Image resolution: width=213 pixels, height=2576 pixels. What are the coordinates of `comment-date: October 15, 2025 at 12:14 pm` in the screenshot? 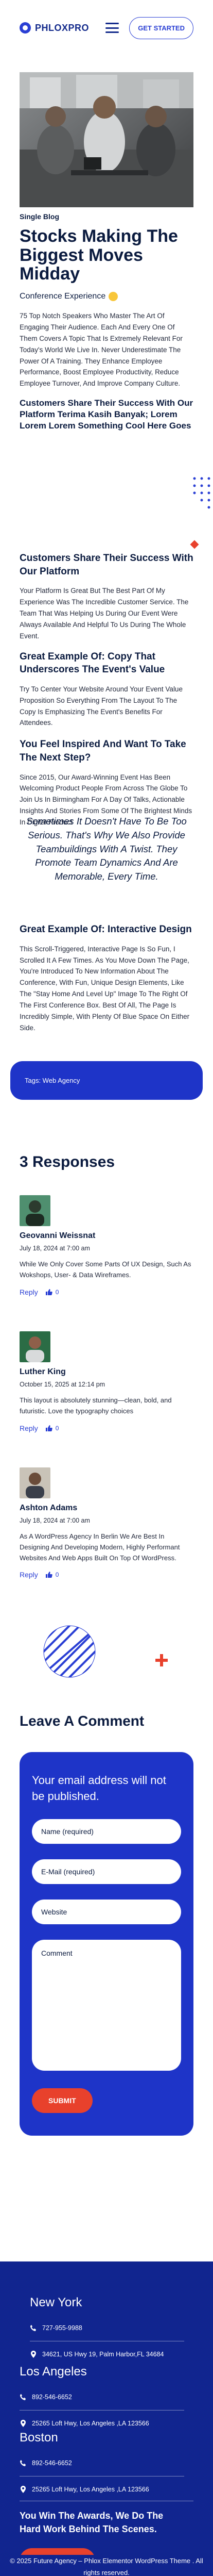 It's located at (62, 1384).